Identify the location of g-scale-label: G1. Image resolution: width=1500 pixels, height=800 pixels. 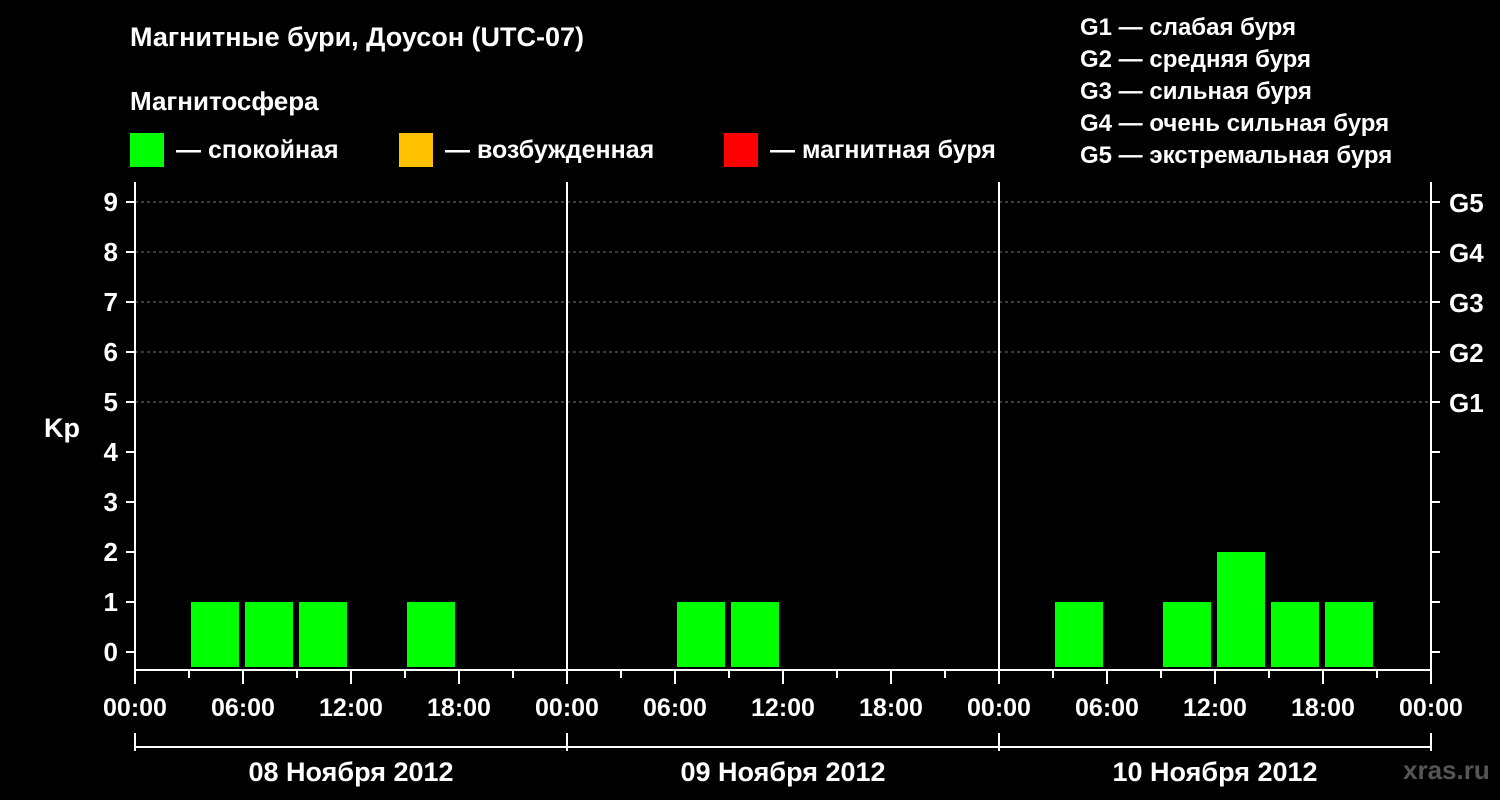
(1466, 403).